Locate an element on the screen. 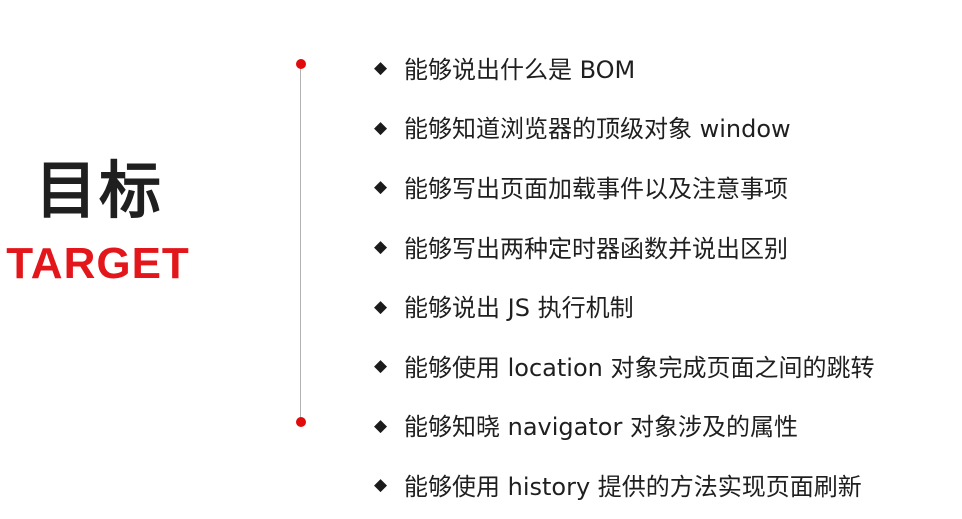  goal-item: ◆ 能够知晓 navigator 对象涉及的属性 is located at coordinates (624, 428).